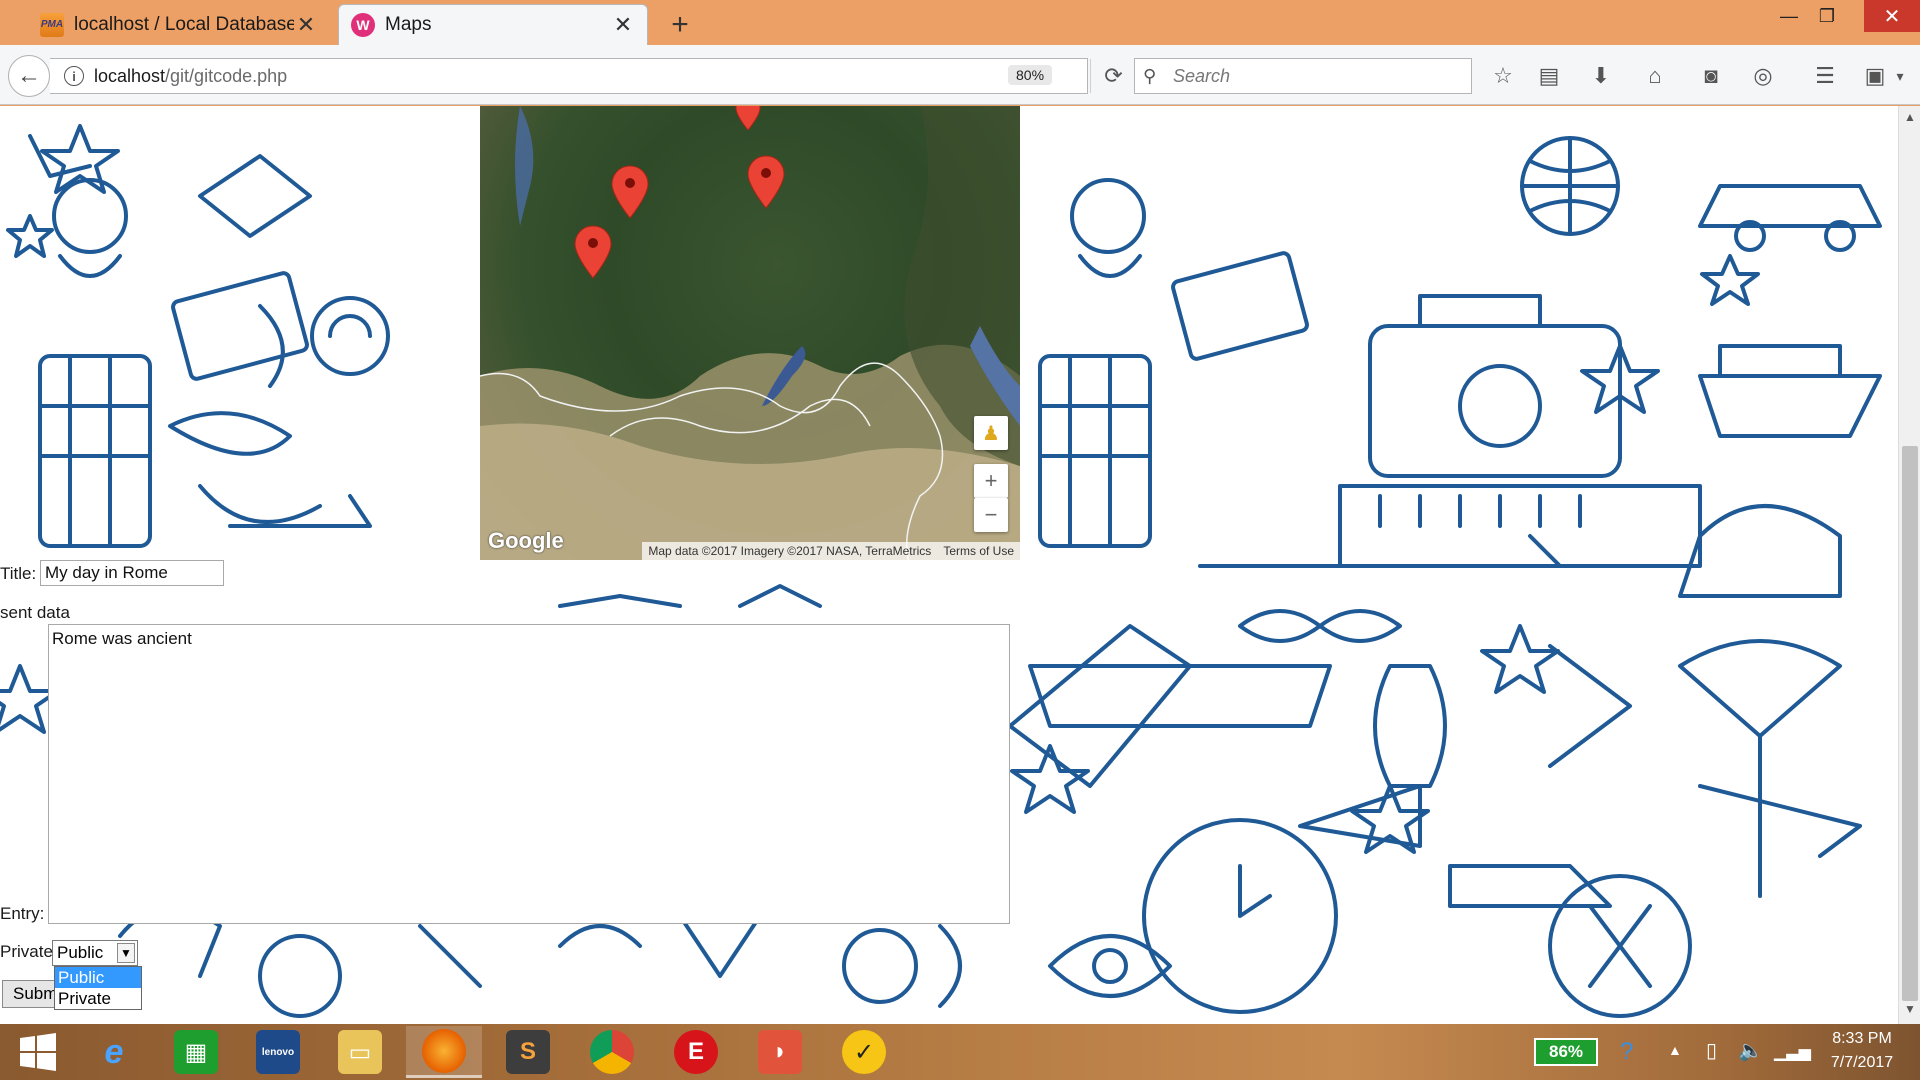 This screenshot has height=1080, width=1920. I want to click on chrome-icon, so click(612, 1052).